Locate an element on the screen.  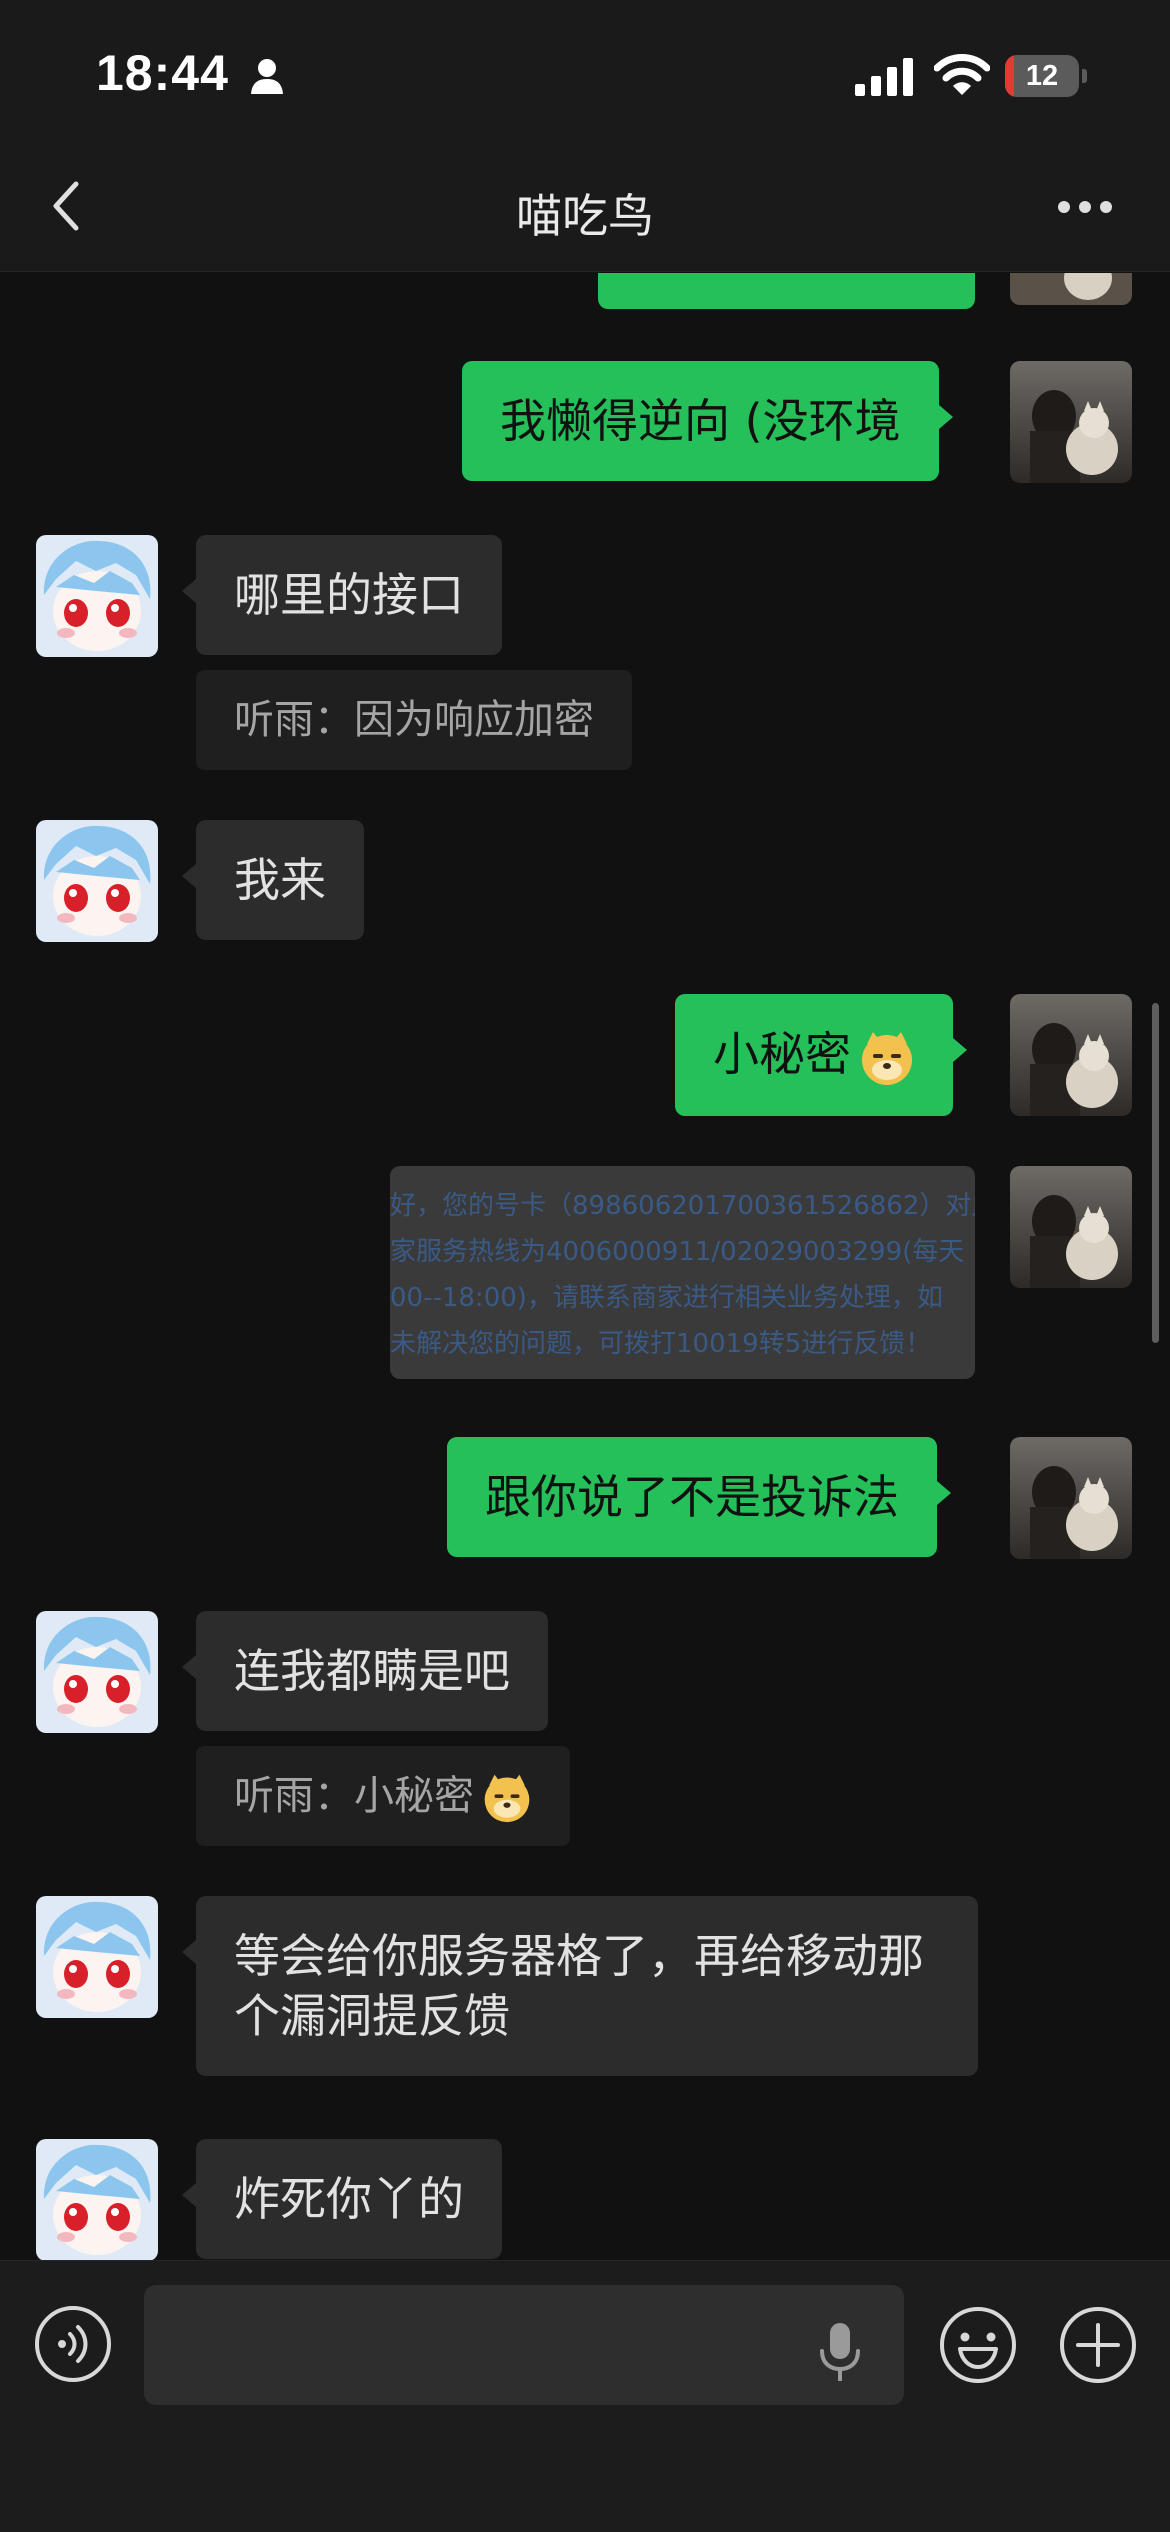
status-time: 18:44 is located at coordinates (162, 73).